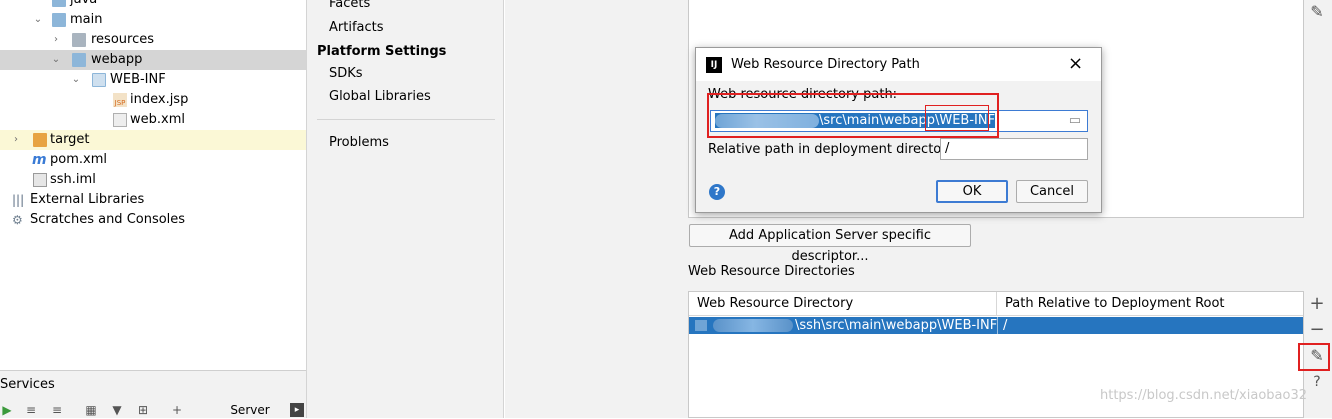 Image resolution: width=1332 pixels, height=419 pixels. Describe the element at coordinates (153, 394) in the screenshot. I see `services-panel: Services ▶ ≡ ≡ ▦ ▼ ⊞ + Server ▸` at that location.